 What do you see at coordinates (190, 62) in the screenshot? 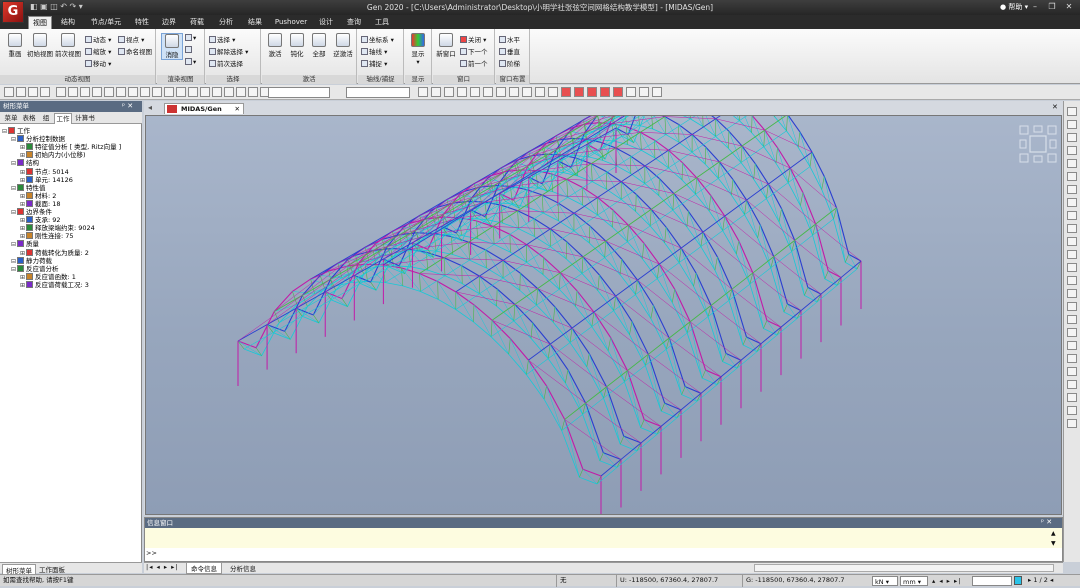
I see `render-option-3: ▾` at bounding box center [190, 62].